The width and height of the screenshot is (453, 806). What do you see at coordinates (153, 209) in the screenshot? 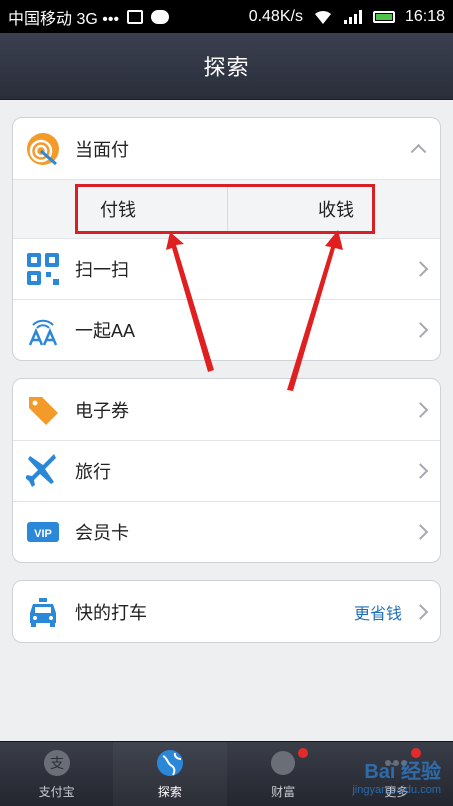
I see `pay-button: 付钱` at bounding box center [153, 209].